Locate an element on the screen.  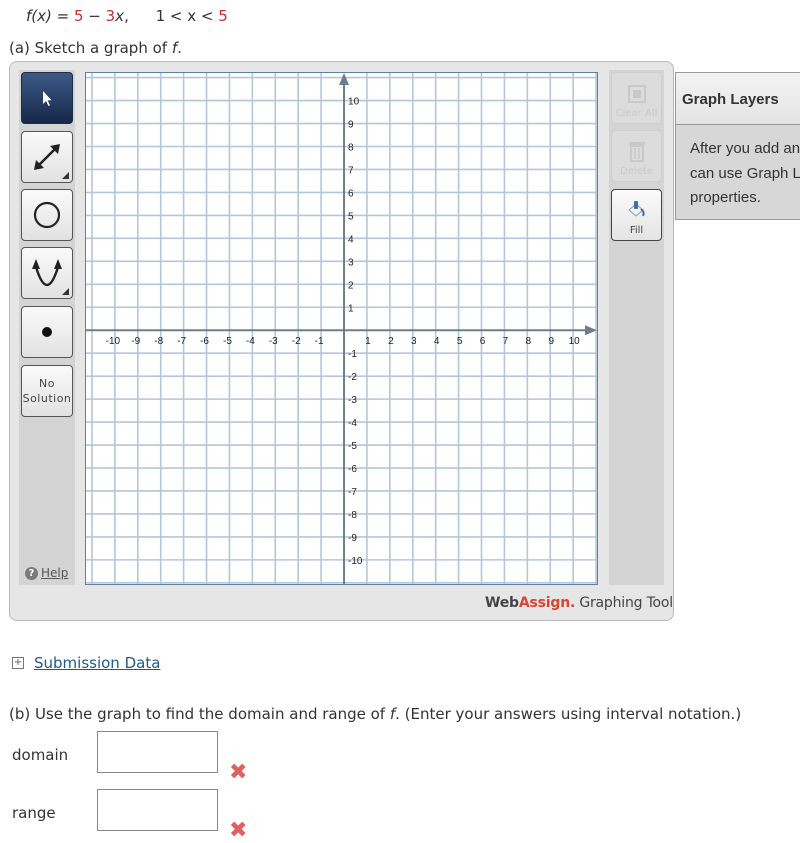
webassign-brand: WebAssign. Graphing Tool is located at coordinates (579, 603).